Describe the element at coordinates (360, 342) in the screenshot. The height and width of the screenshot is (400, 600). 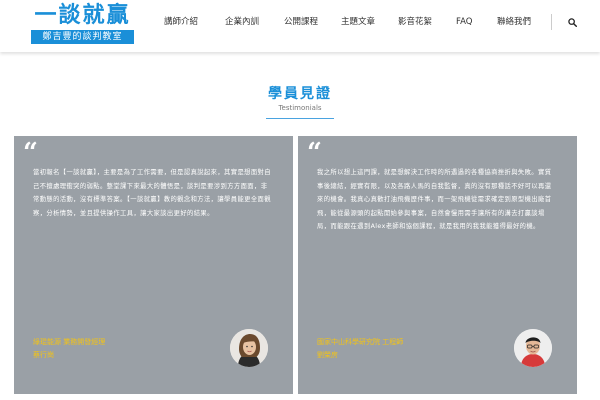
I see `testimonial-company: 國家中山科學研究院 工程師` at that location.